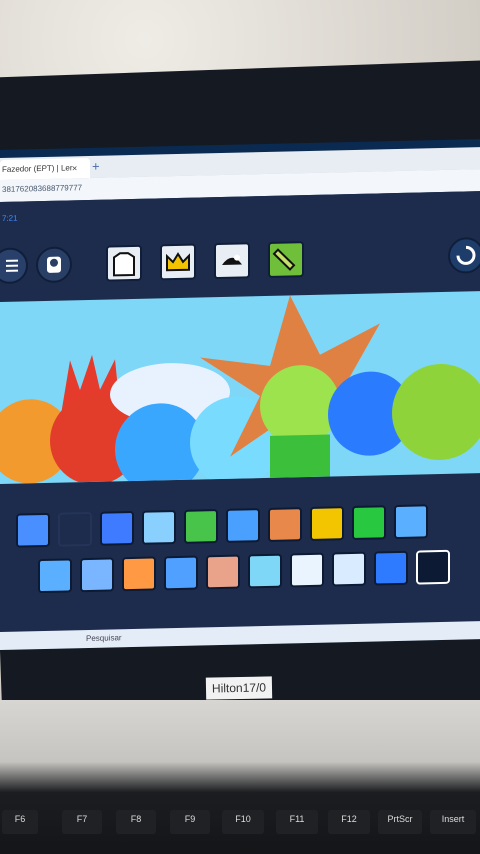 The height and width of the screenshot is (854, 480). What do you see at coordinates (20, 822) in the screenshot?
I see `key-f6: F6` at bounding box center [20, 822].